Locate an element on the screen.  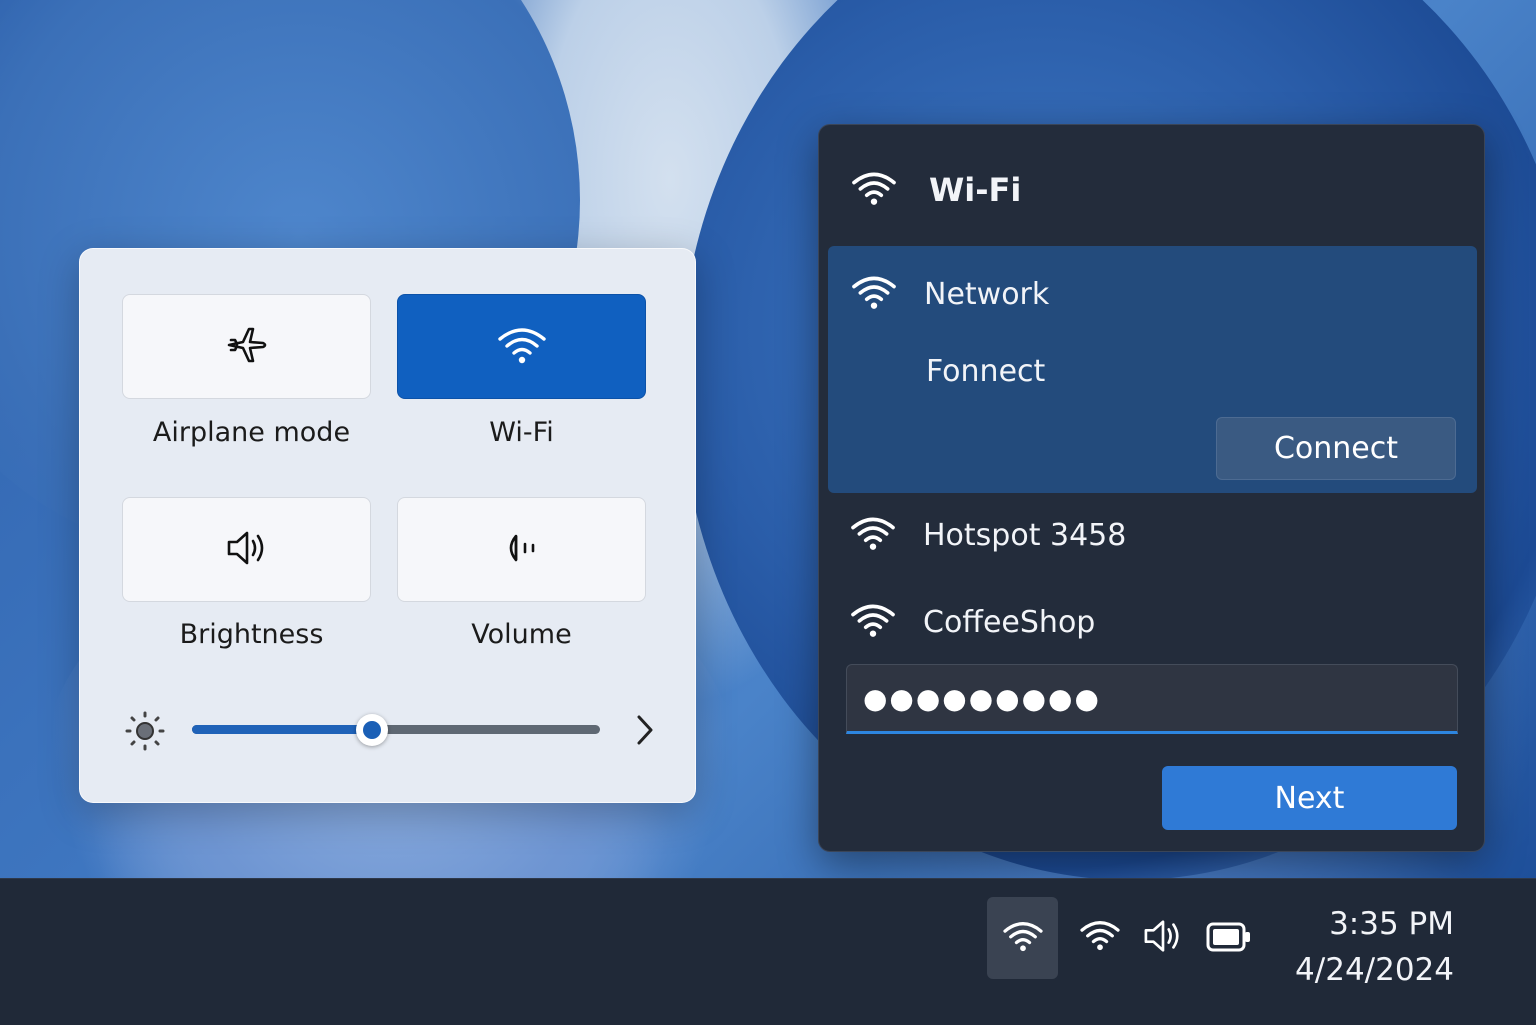
clock-time: 3:35 PM is located at coordinates (1391, 924).